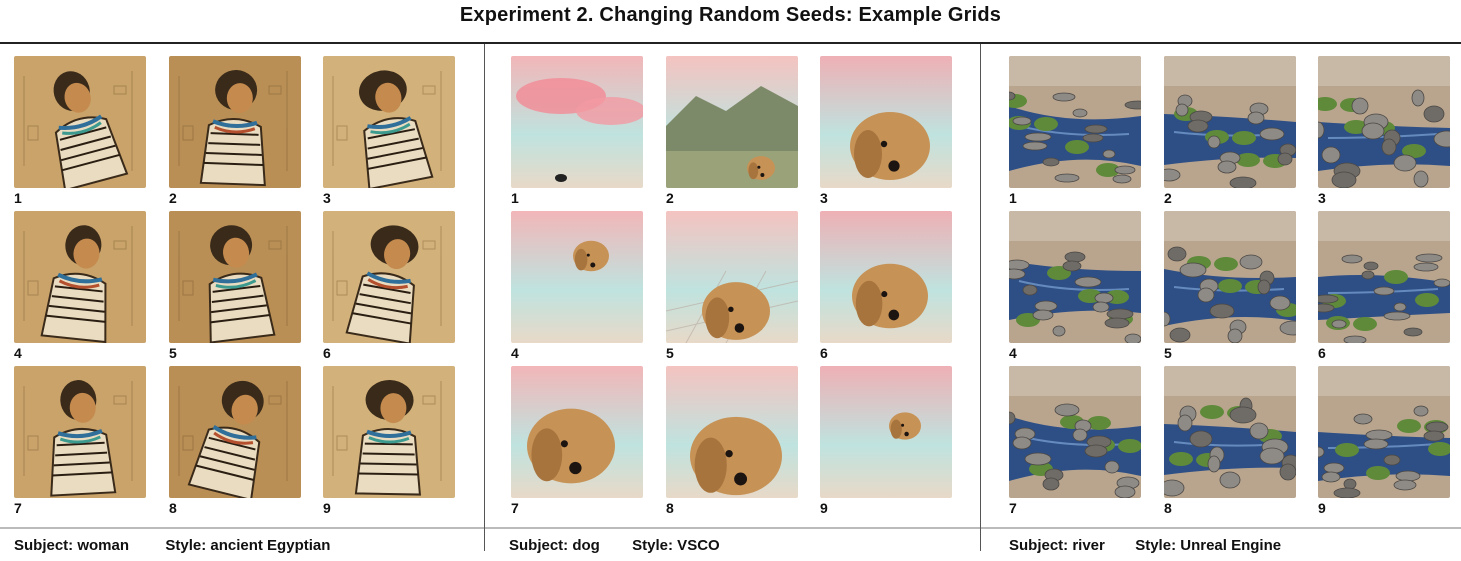 Image resolution: width=1461 pixels, height=561 pixels. I want to click on style-label: Style: ancient Egyptian, so click(248, 545).